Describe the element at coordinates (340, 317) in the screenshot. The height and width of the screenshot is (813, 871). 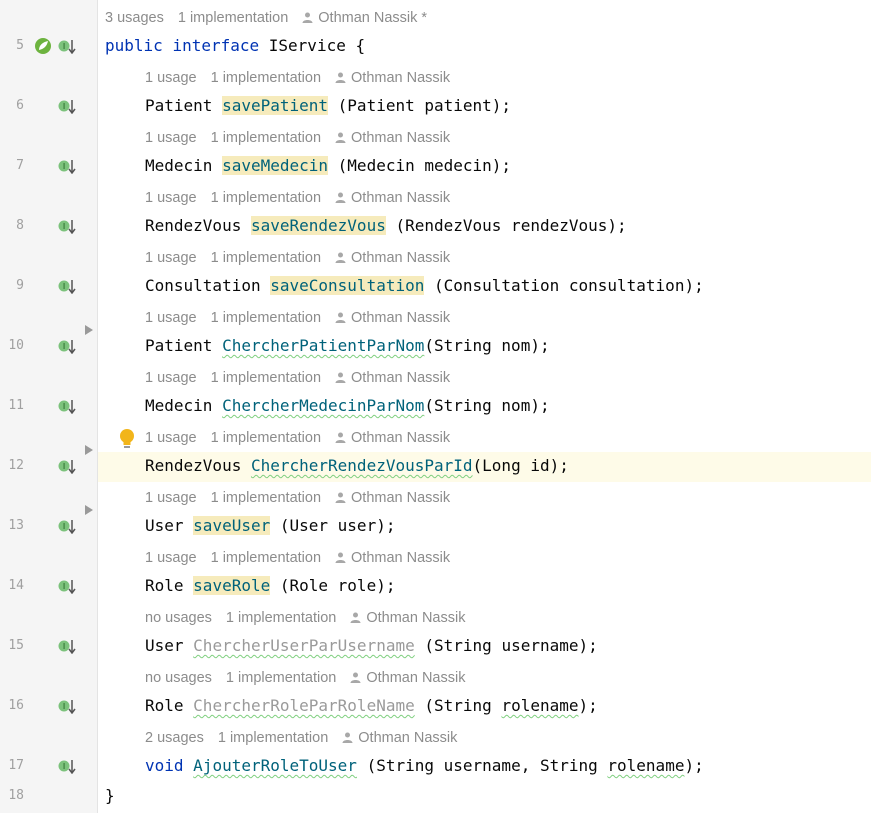
I see `person-icon` at that location.